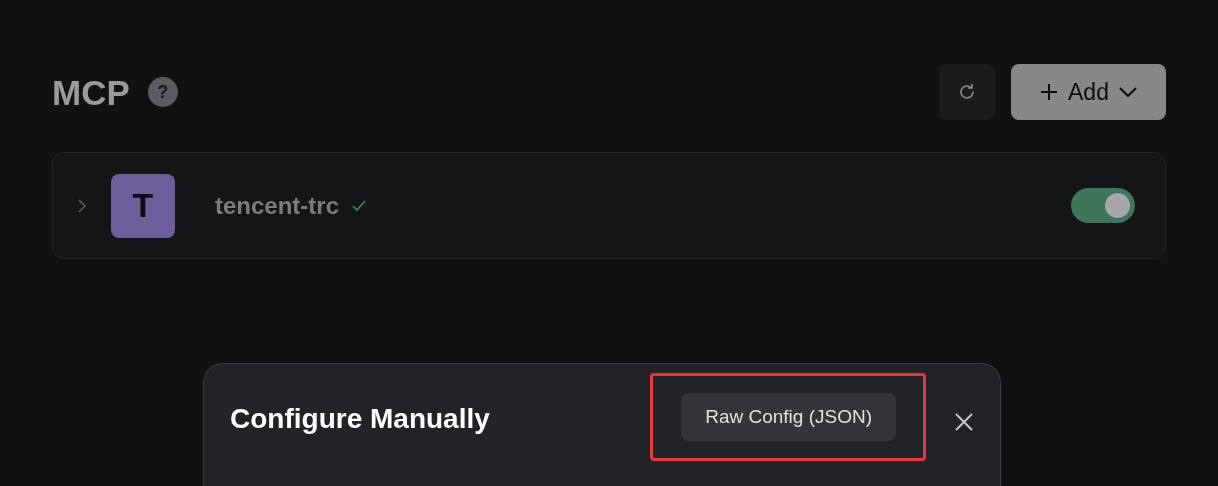 This screenshot has height=486, width=1218. I want to click on chevron-icon, so click(82, 205).